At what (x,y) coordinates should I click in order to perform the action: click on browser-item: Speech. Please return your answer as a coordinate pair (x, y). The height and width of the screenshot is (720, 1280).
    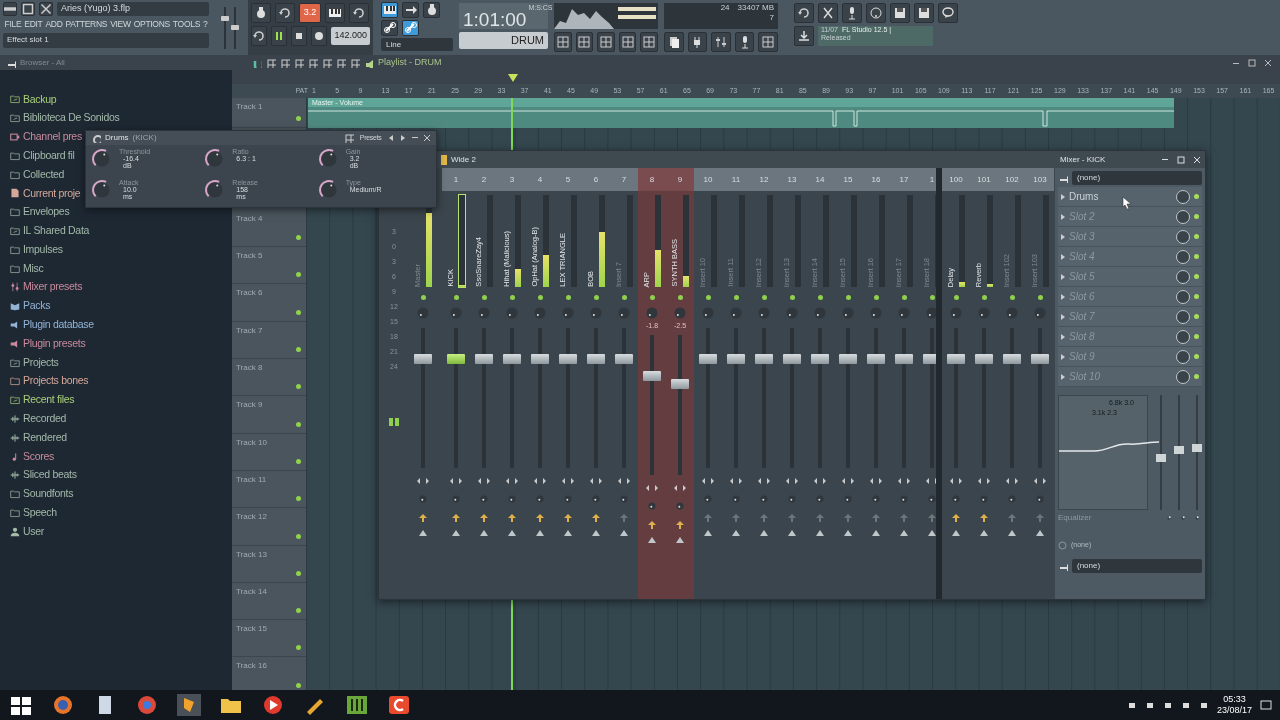
    Looking at the image, I should click on (33, 513).